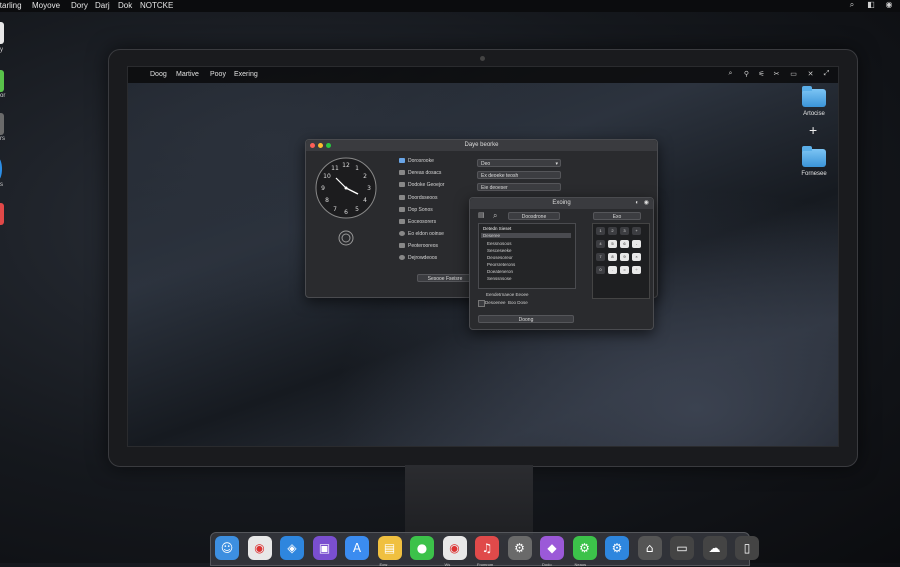  I want to click on keypad-key-8: 8, so click(612, 257).